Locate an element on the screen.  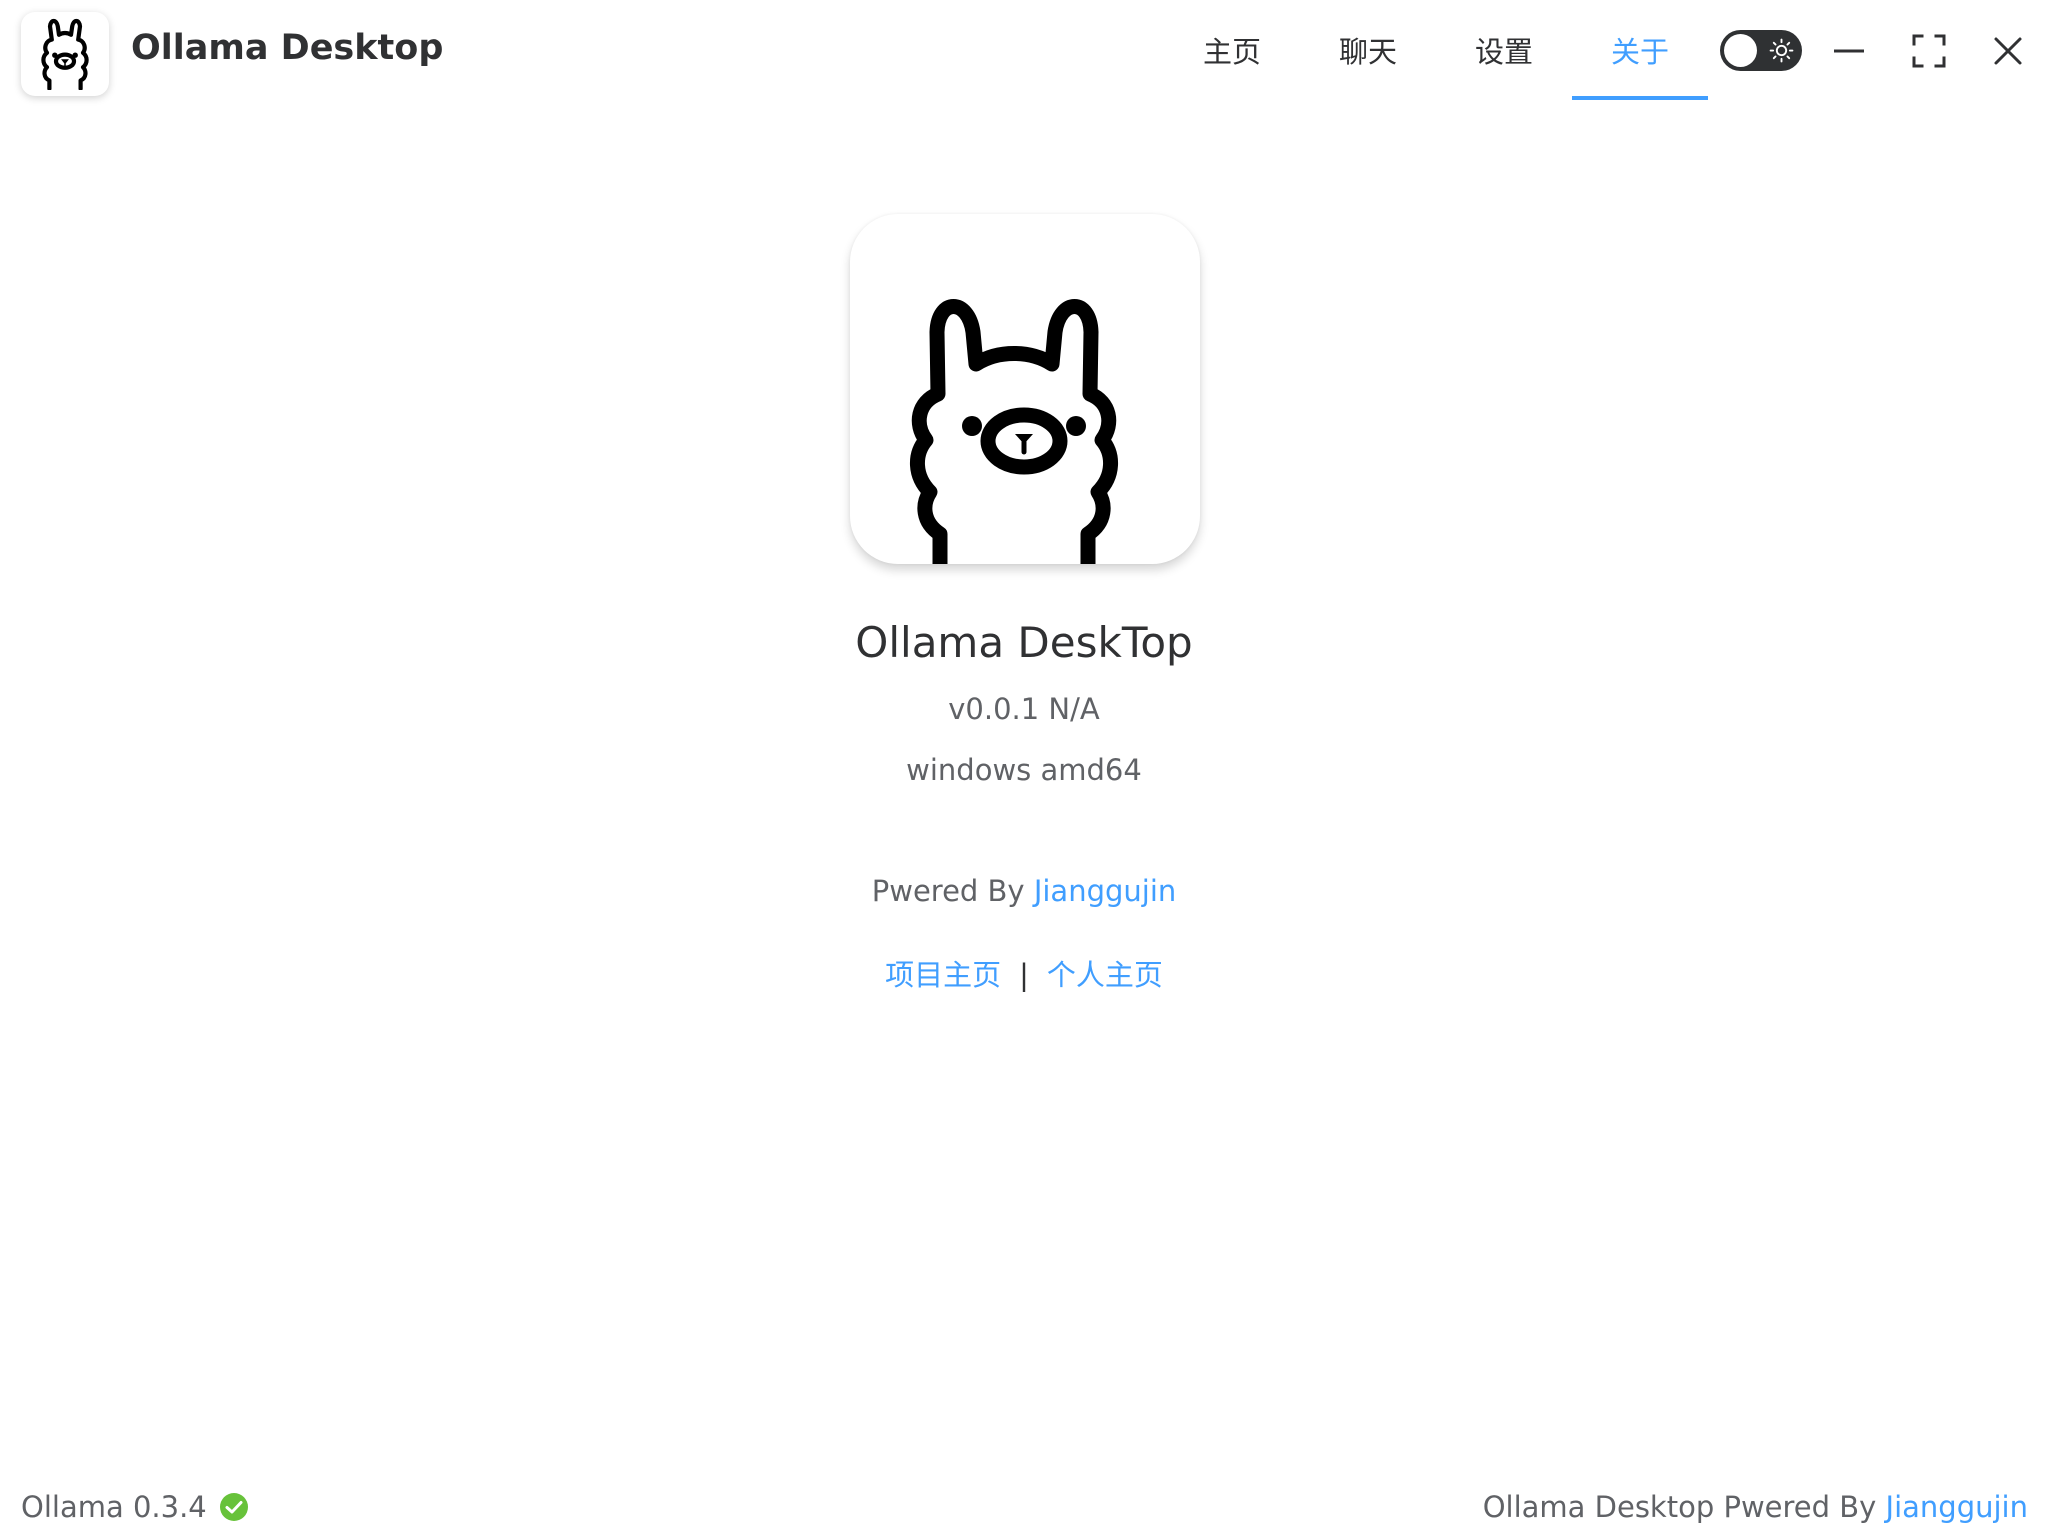
tab-about-label: 关于 is located at coordinates (1639, 52).